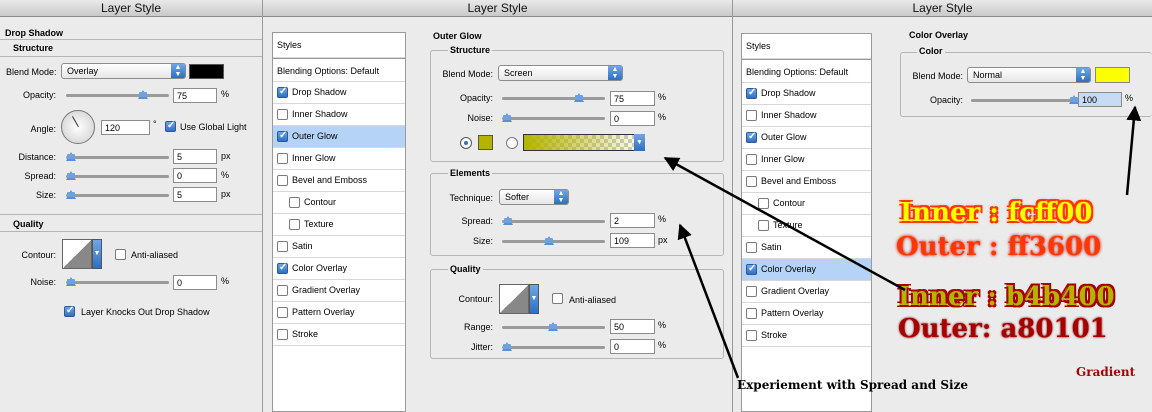  What do you see at coordinates (69, 311) in the screenshot?
I see `layer-knocks-out-checkbox` at bounding box center [69, 311].